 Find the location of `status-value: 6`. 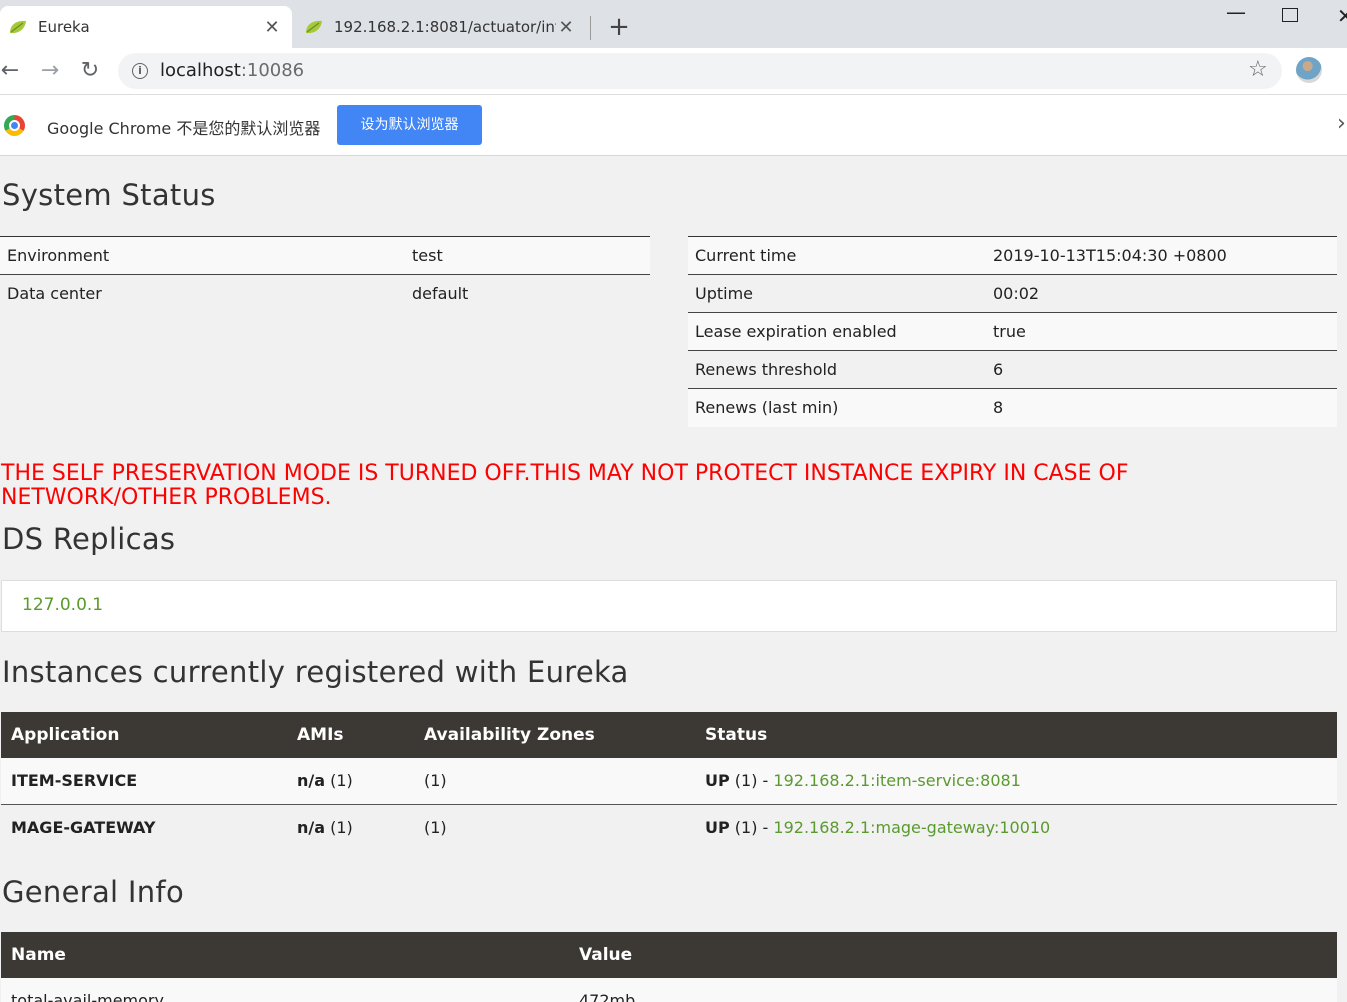

status-value: 6 is located at coordinates (998, 369).